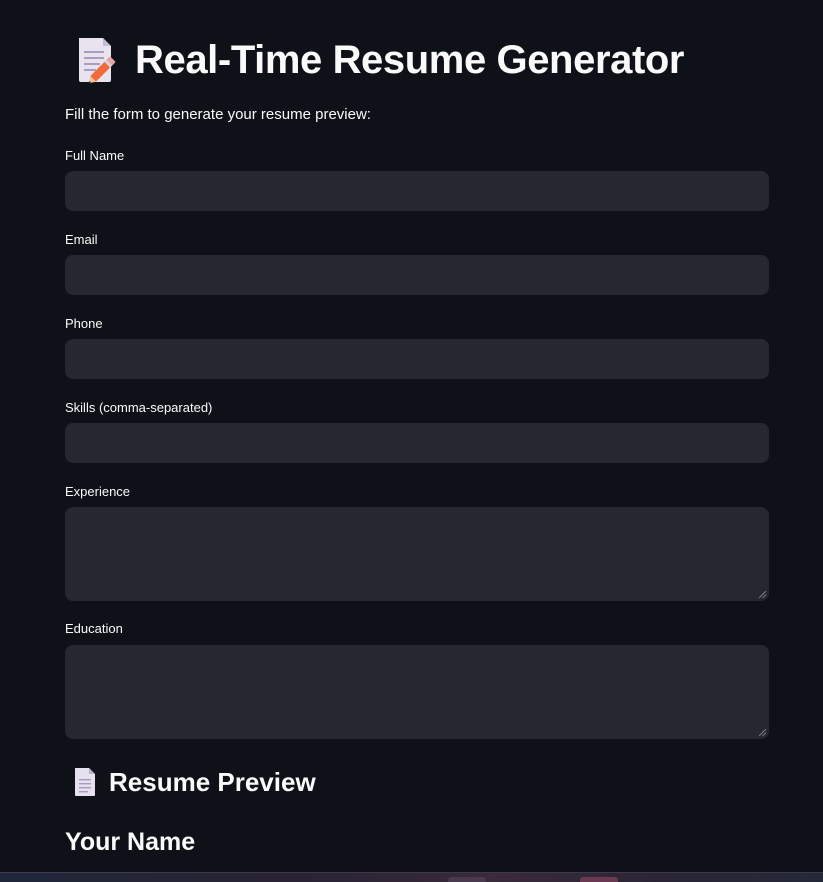 Image resolution: width=823 pixels, height=882 pixels. What do you see at coordinates (417, 359) in the screenshot?
I see `phone-input` at bounding box center [417, 359].